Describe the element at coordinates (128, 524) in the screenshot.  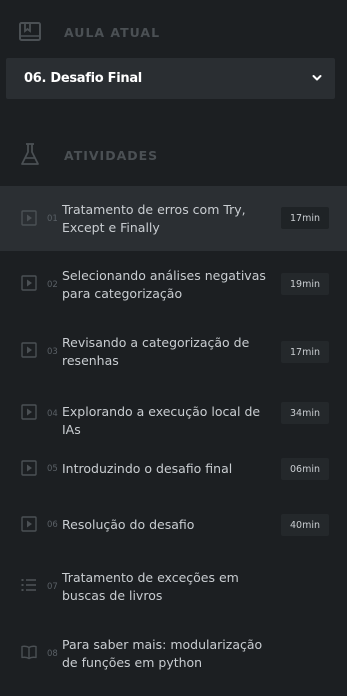
I see `activity-title: Resolução do desafio` at that location.